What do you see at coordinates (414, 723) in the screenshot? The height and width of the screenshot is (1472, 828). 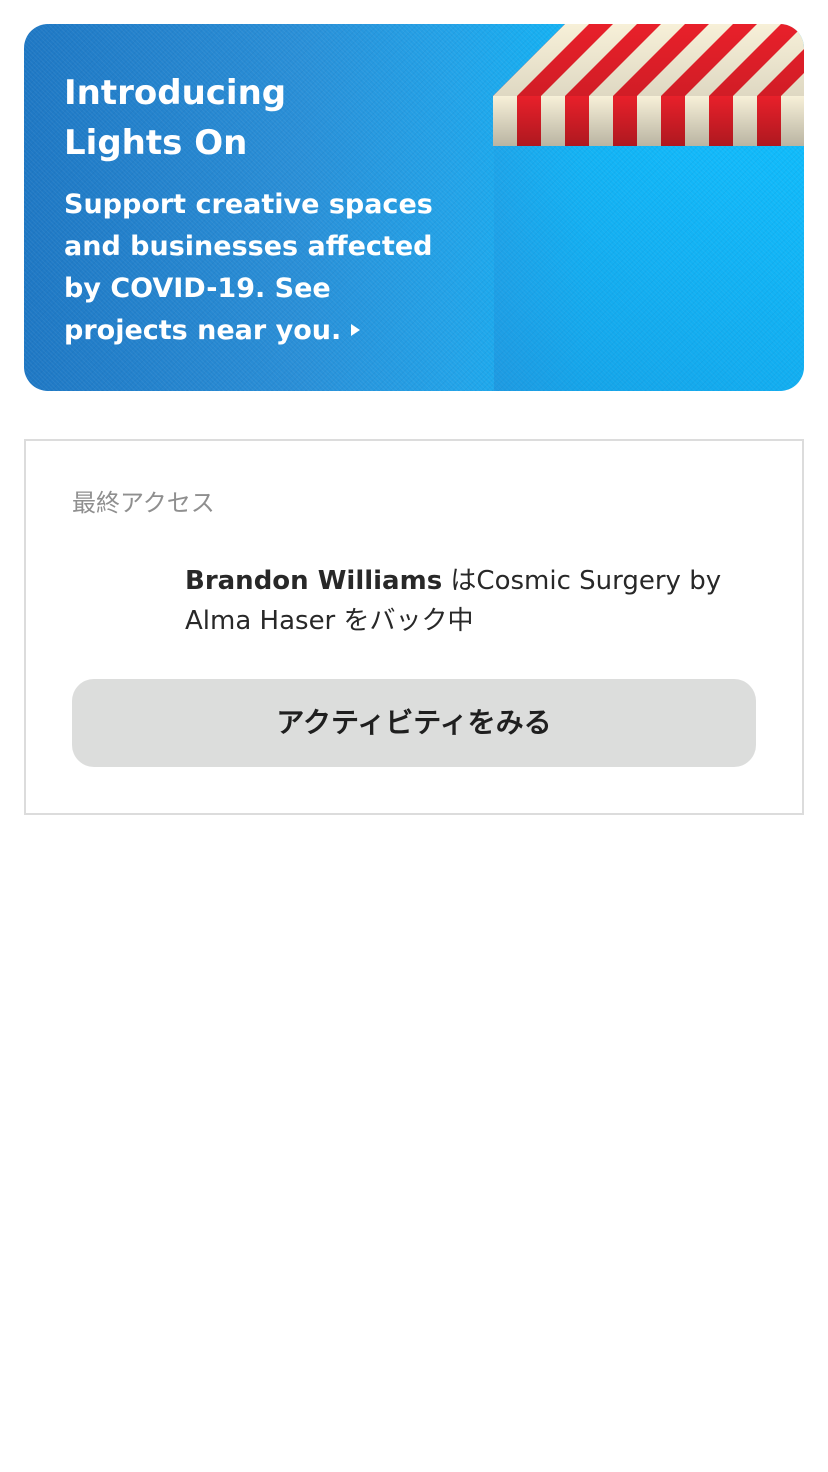 I see `view-activity-button: アクティビティをみる` at bounding box center [414, 723].